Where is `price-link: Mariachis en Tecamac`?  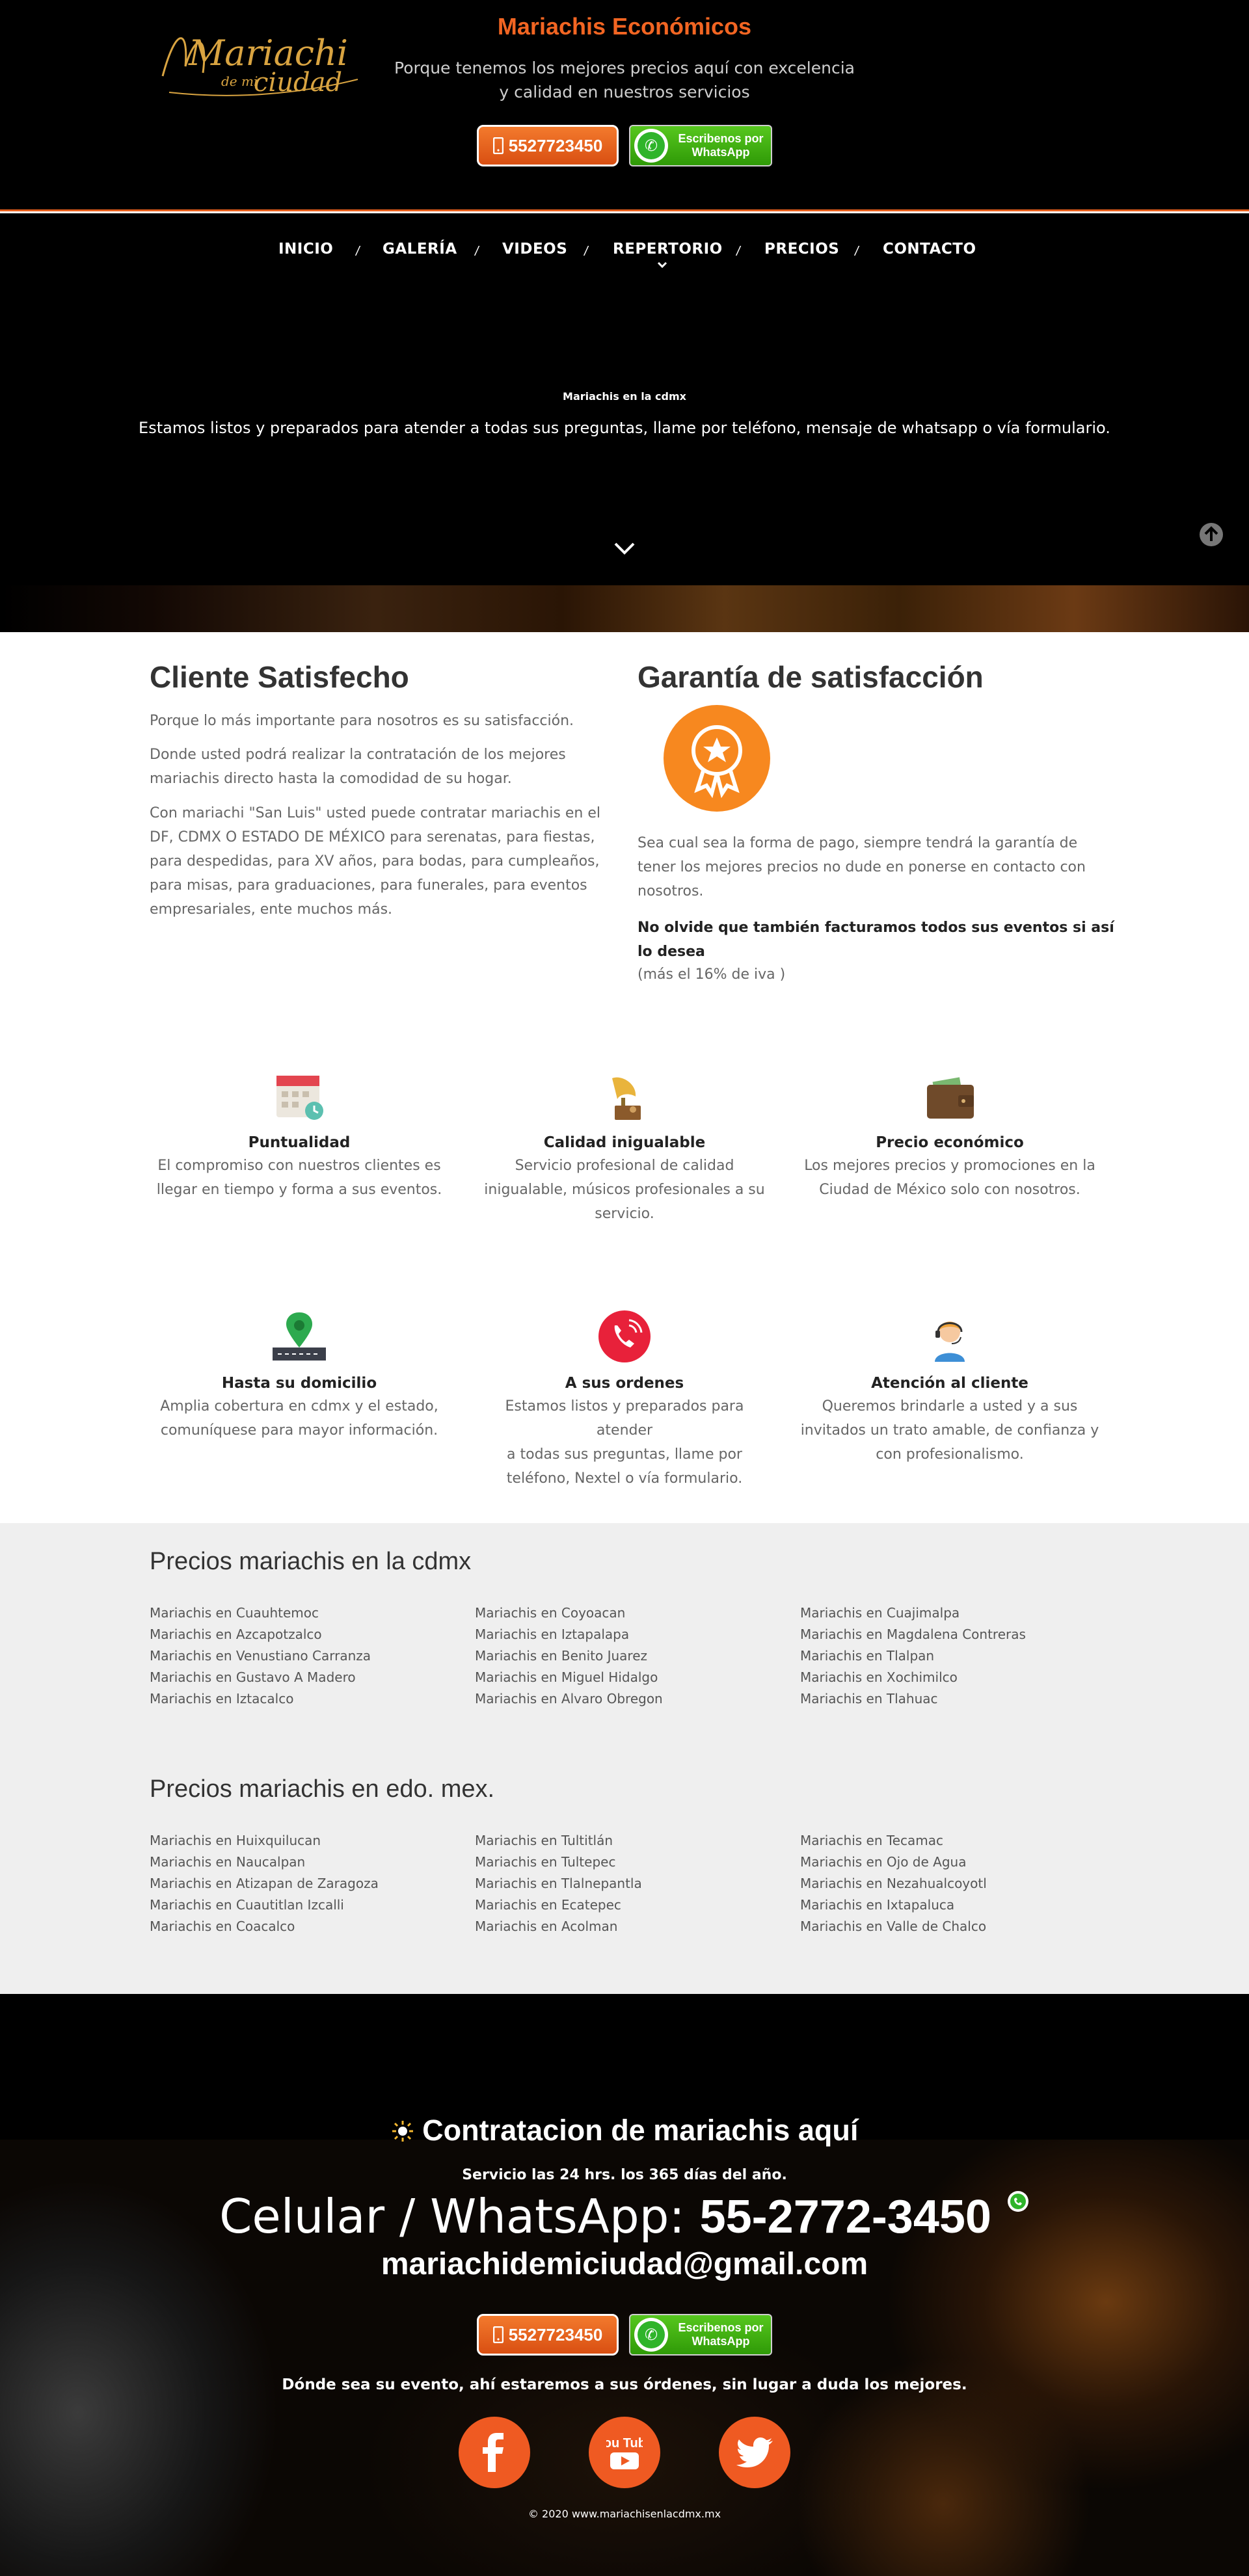 price-link: Mariachis en Tecamac is located at coordinates (871, 1841).